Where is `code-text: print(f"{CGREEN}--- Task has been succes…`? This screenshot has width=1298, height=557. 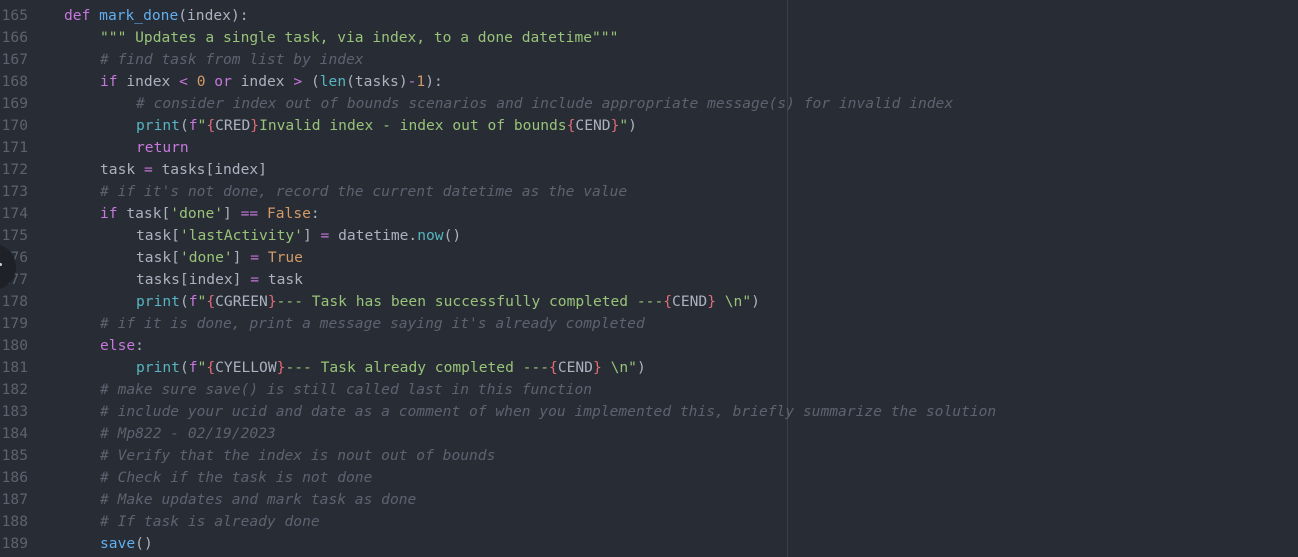
code-text: print(f"{CGREEN}--- Task has been succes… is located at coordinates (448, 302).